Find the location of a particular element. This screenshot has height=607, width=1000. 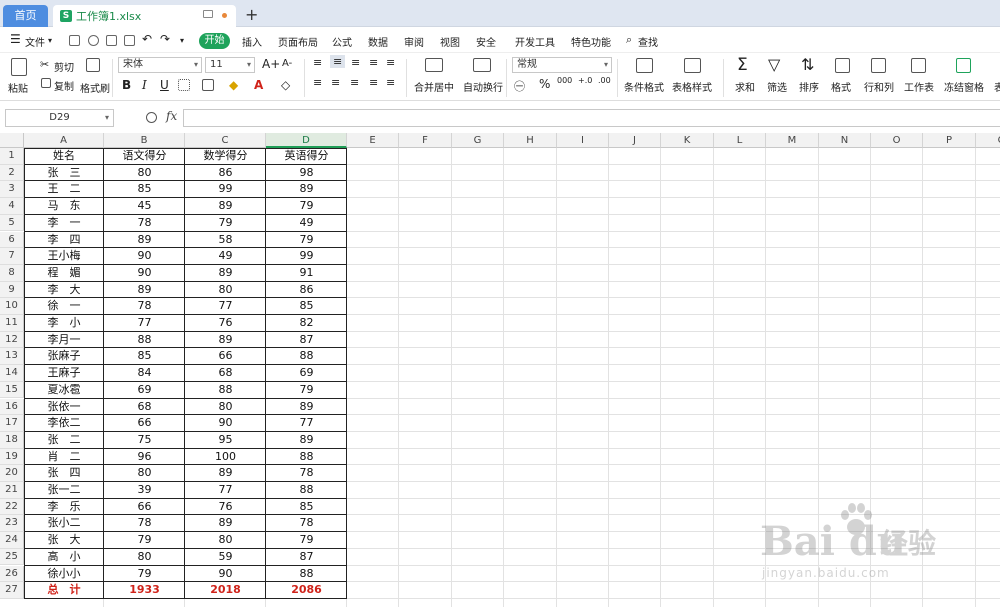

preview-icon is located at coordinates (129, 40).